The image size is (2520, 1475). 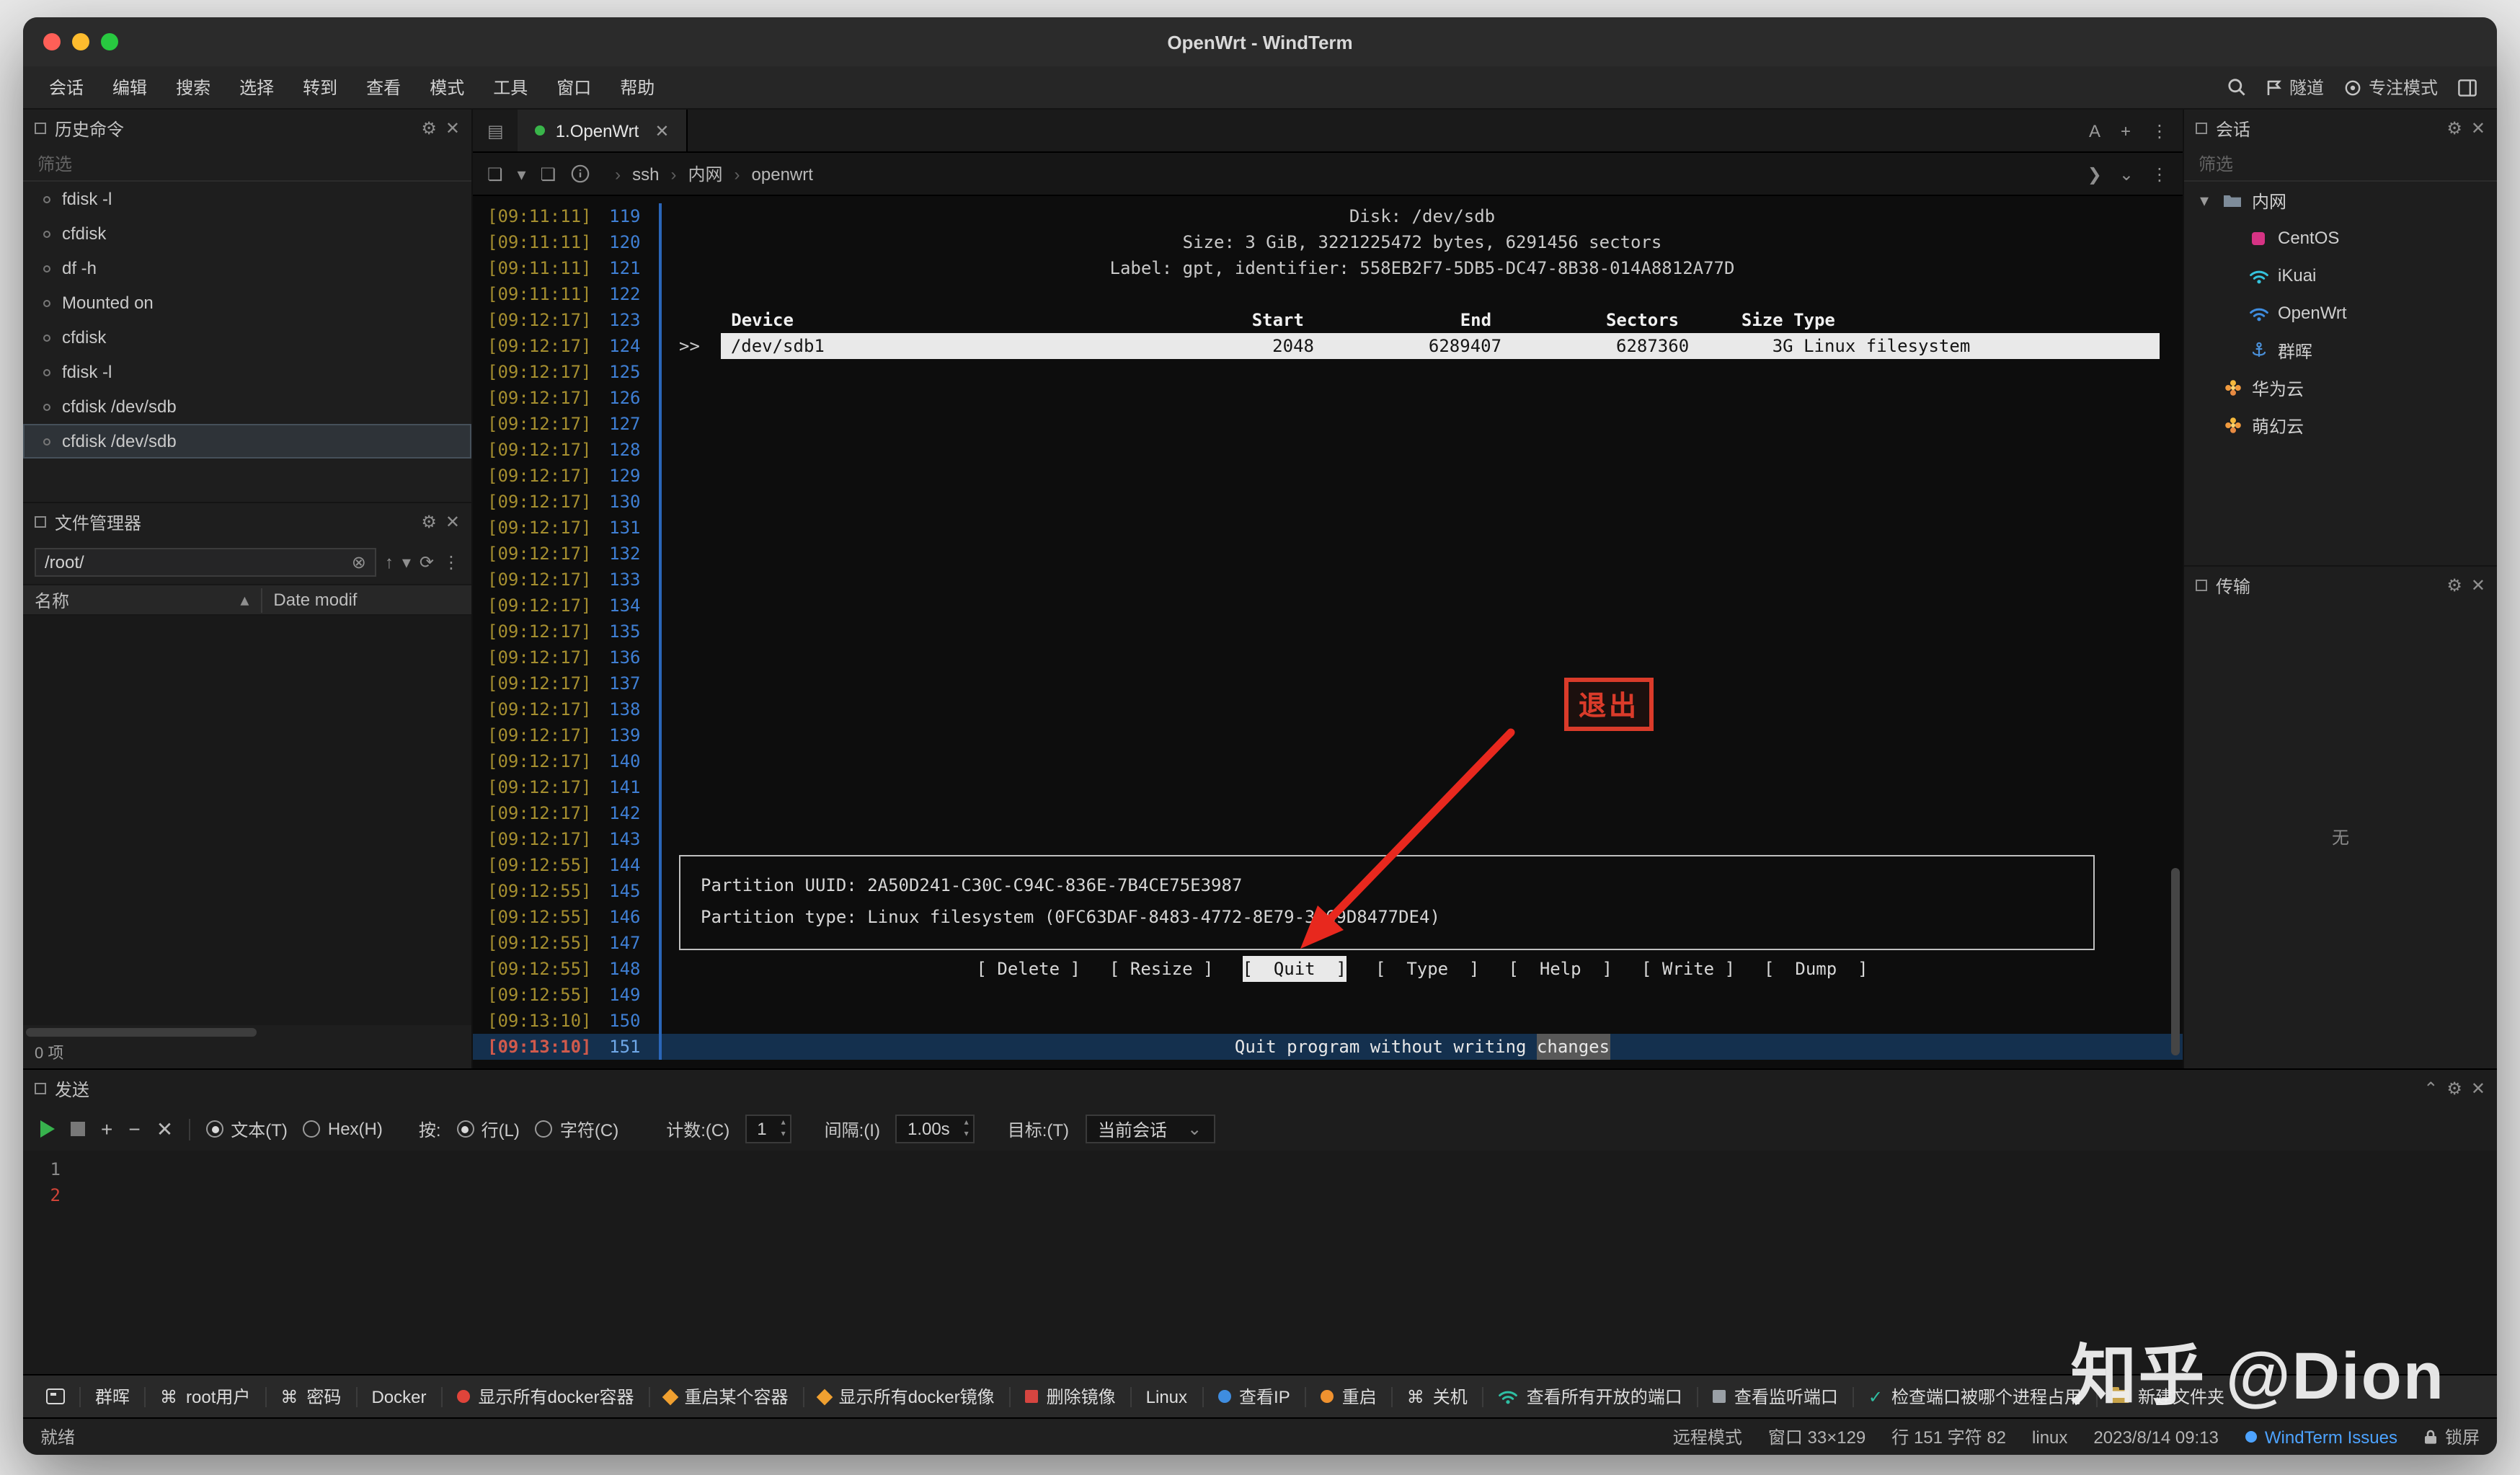 What do you see at coordinates (2340, 313) in the screenshot?
I see `session-item-OpenWrt: OpenWrt` at bounding box center [2340, 313].